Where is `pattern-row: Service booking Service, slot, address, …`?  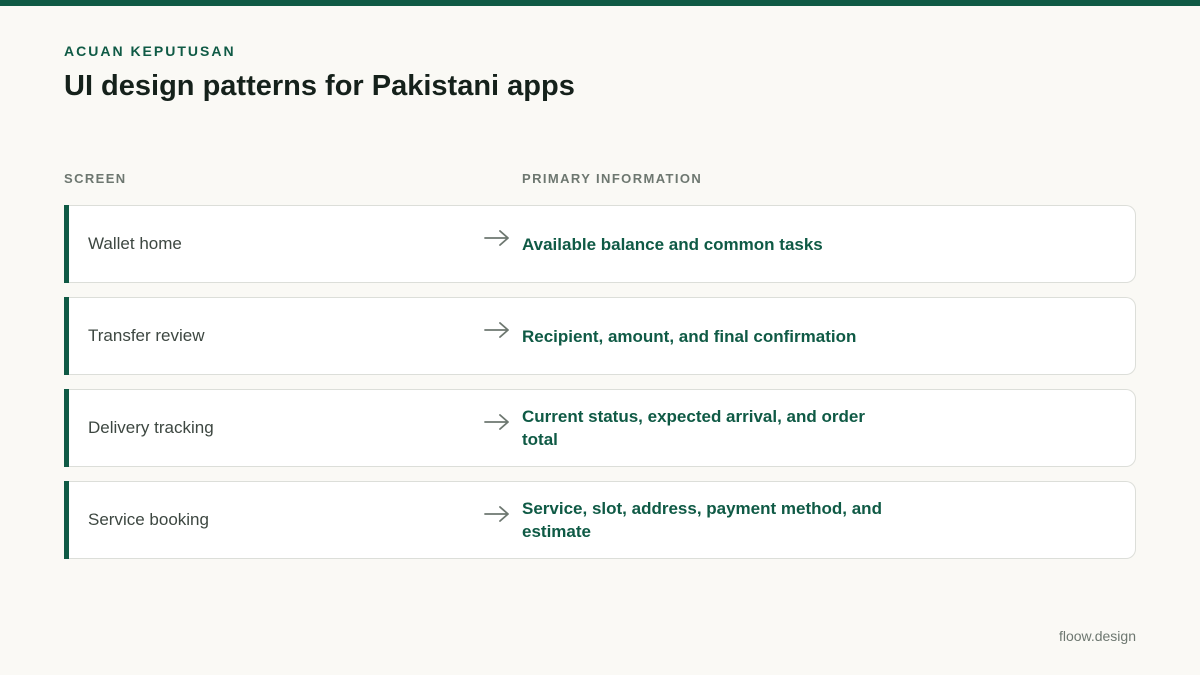
pattern-row: Service booking Service, slot, address, … is located at coordinates (600, 520).